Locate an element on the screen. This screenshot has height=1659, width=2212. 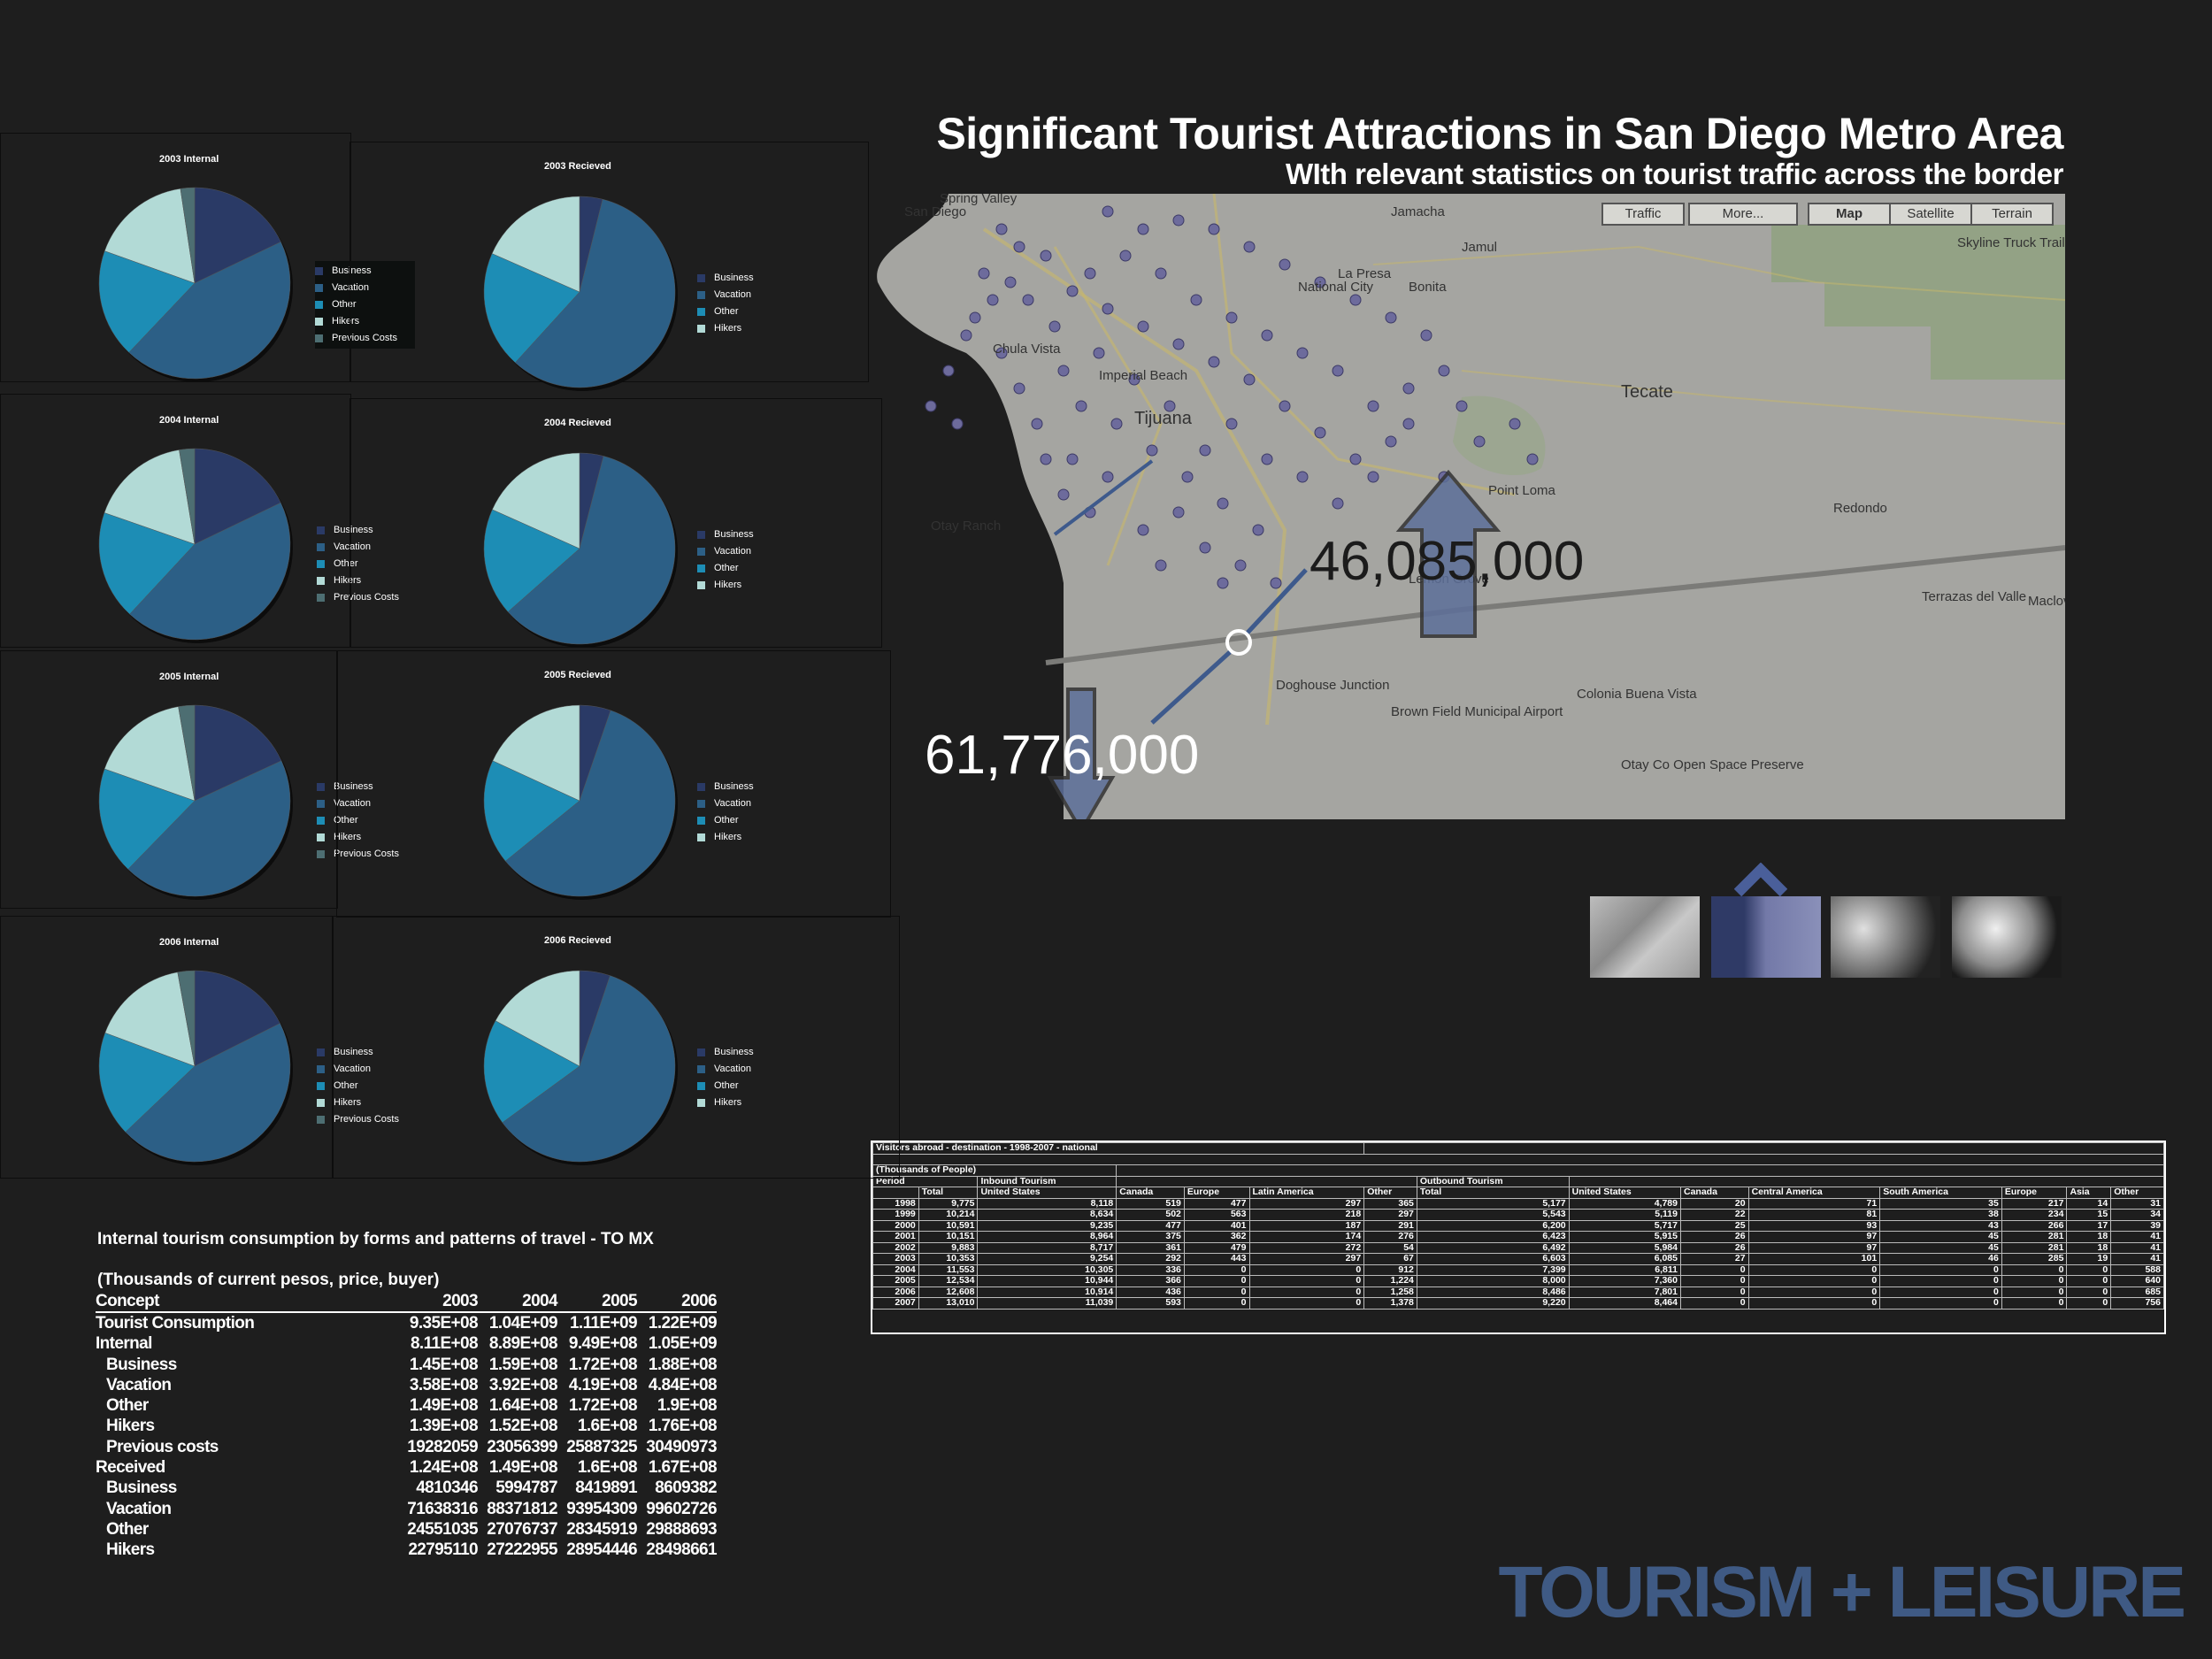
satellite-thumb is located at coordinates (2007, 937).